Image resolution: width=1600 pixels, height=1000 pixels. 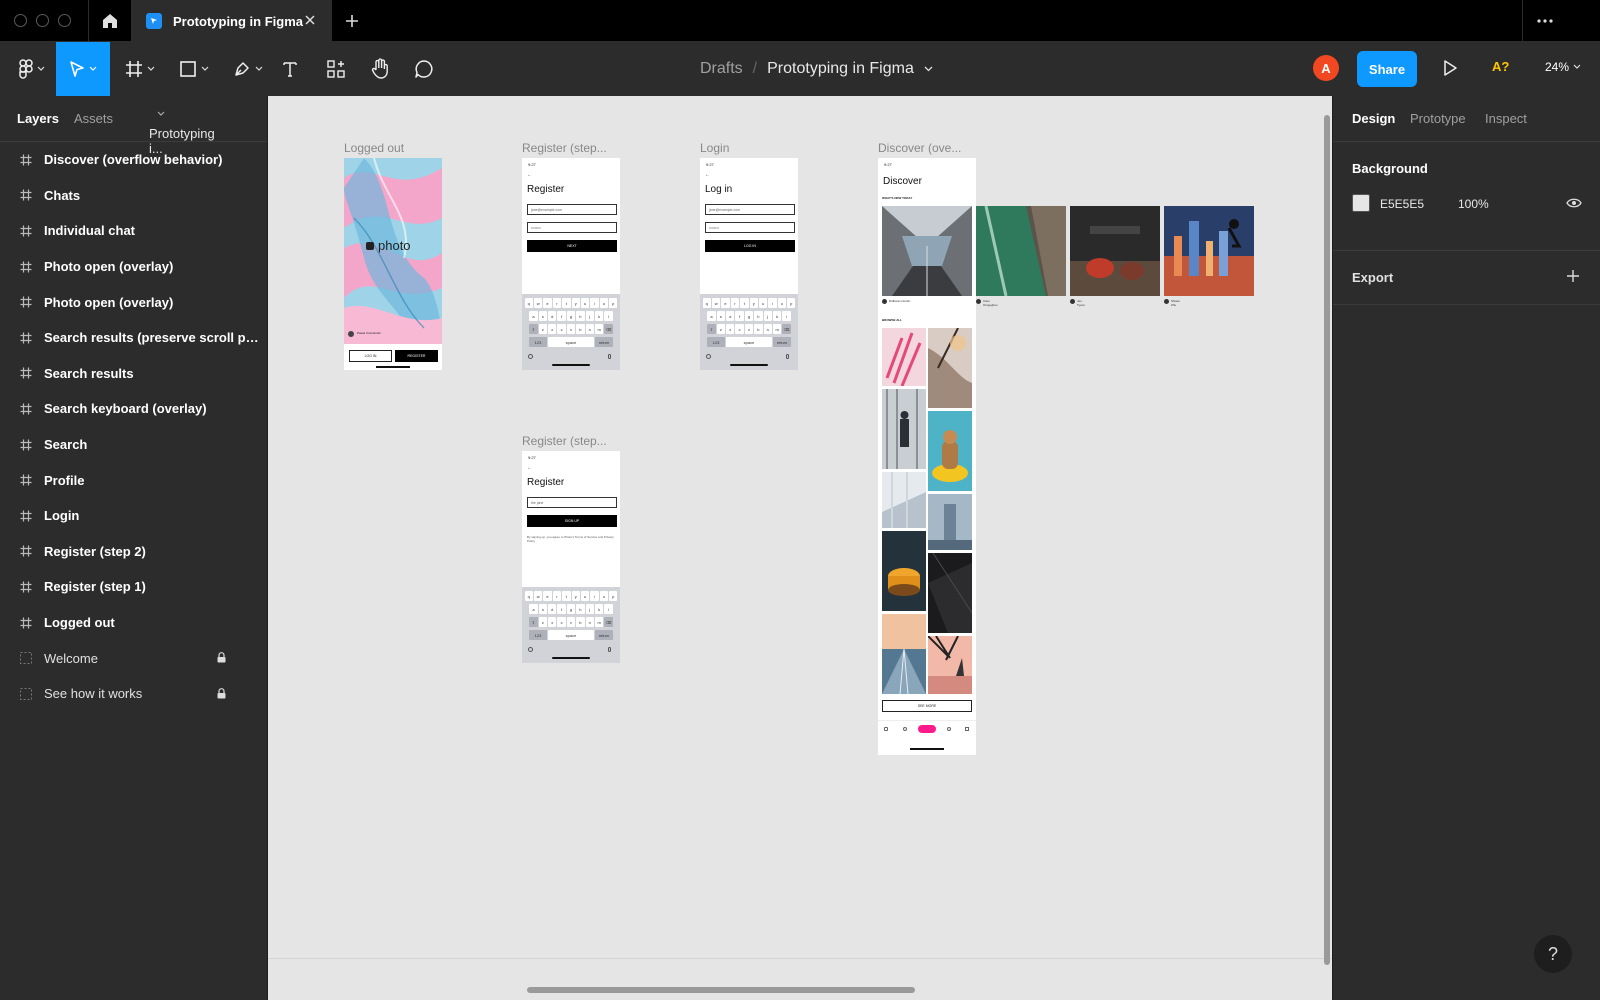 What do you see at coordinates (533, 622) in the screenshot?
I see `keyboard-key: ⇧` at bounding box center [533, 622].